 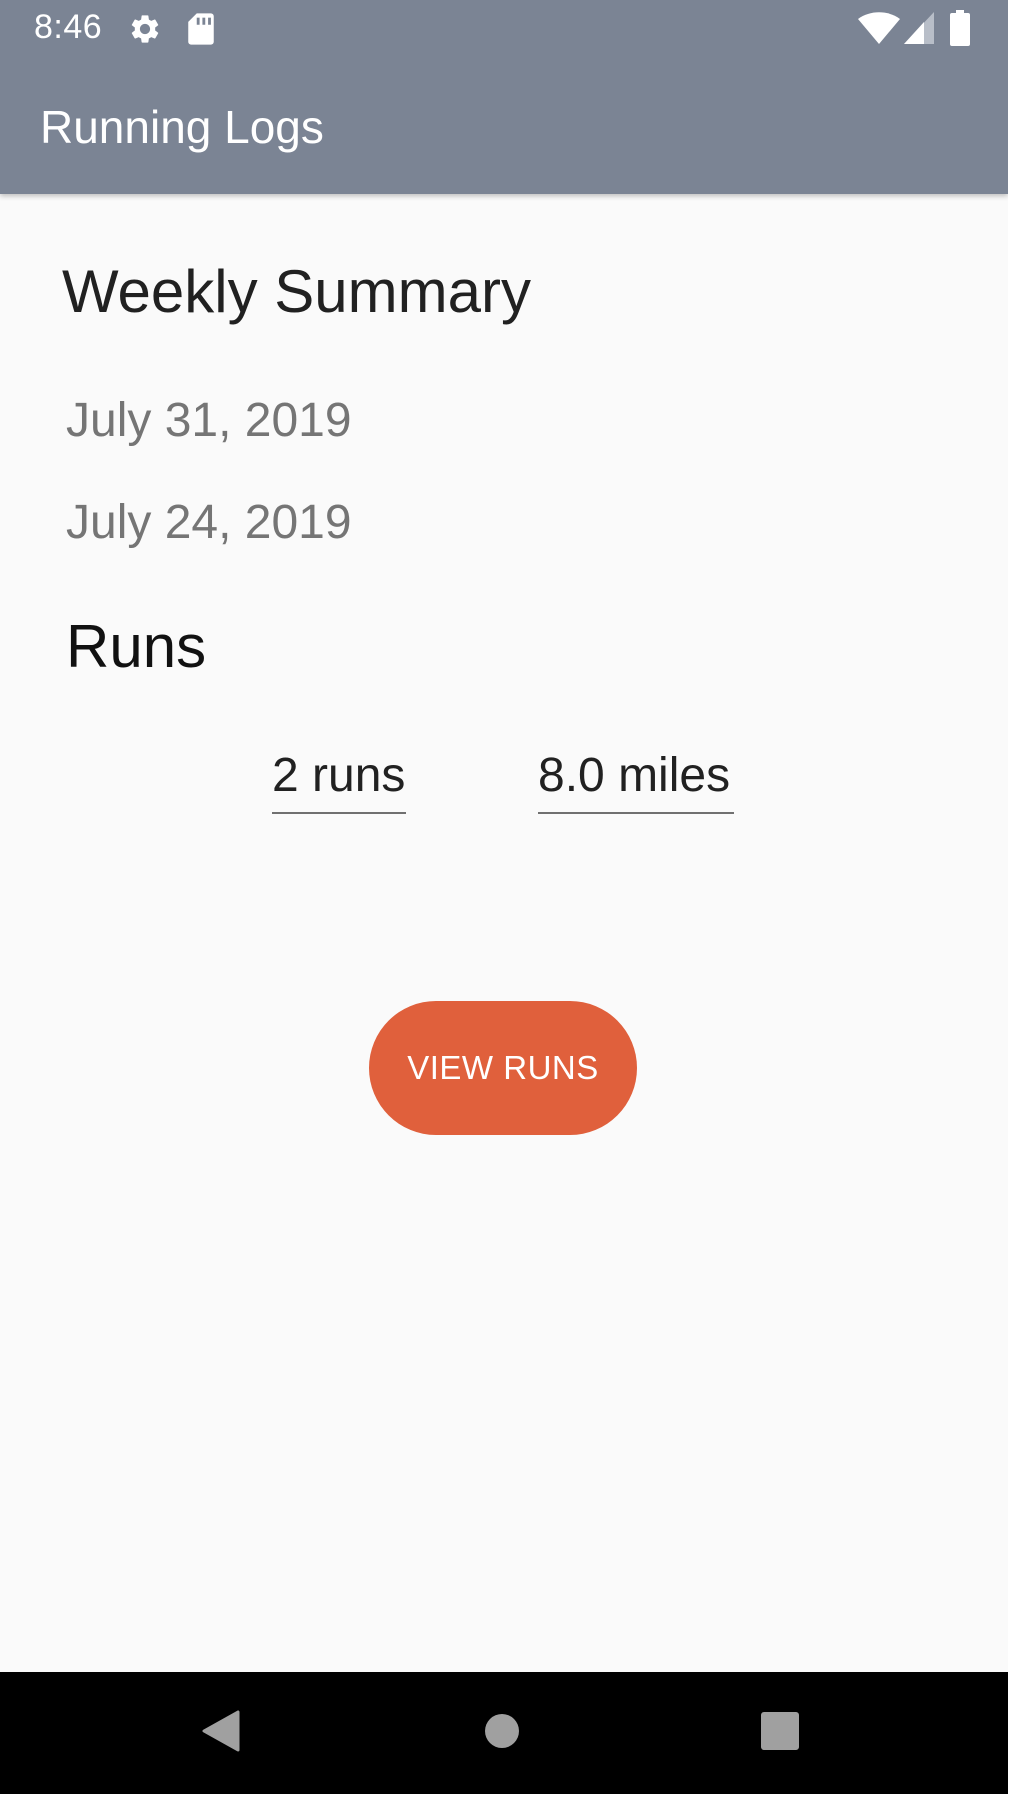 What do you see at coordinates (136, 646) in the screenshot?
I see `runs-heading: Runs` at bounding box center [136, 646].